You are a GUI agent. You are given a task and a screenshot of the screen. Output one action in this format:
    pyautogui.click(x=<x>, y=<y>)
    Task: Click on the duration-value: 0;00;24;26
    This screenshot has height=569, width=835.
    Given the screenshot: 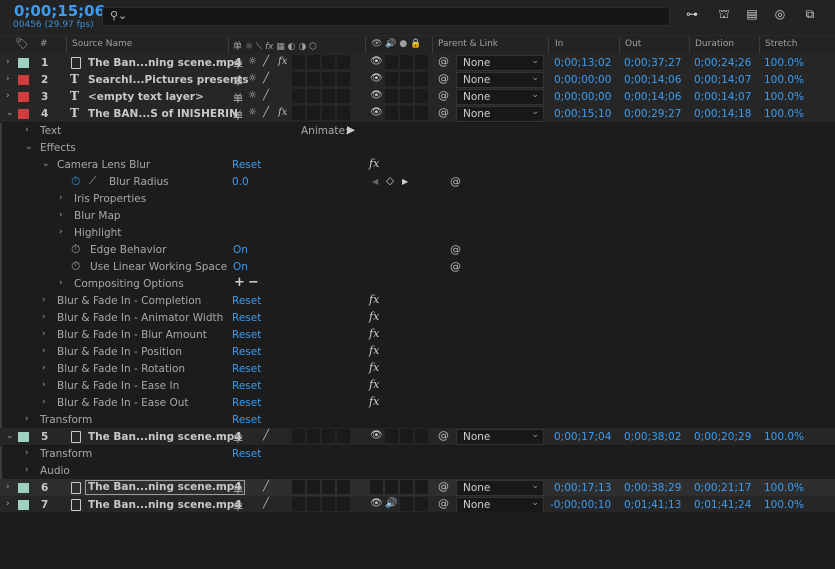 What is the action you would take?
    pyautogui.click(x=722, y=63)
    